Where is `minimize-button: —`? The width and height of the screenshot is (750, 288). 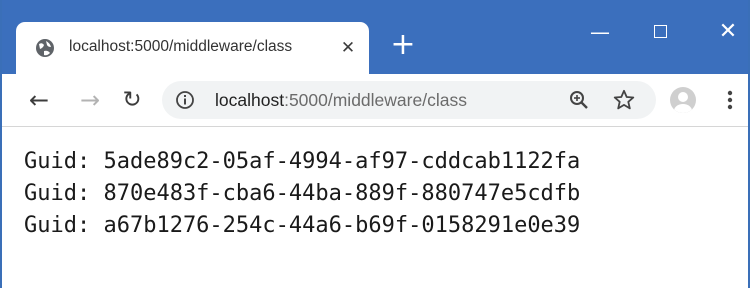
minimize-button: — is located at coordinates (600, 32).